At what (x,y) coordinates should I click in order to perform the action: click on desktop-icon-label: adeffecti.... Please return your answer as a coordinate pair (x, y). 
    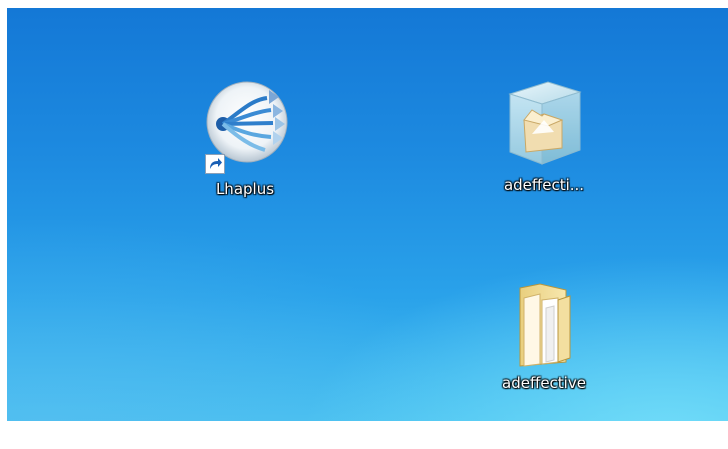
    Looking at the image, I should click on (544, 185).